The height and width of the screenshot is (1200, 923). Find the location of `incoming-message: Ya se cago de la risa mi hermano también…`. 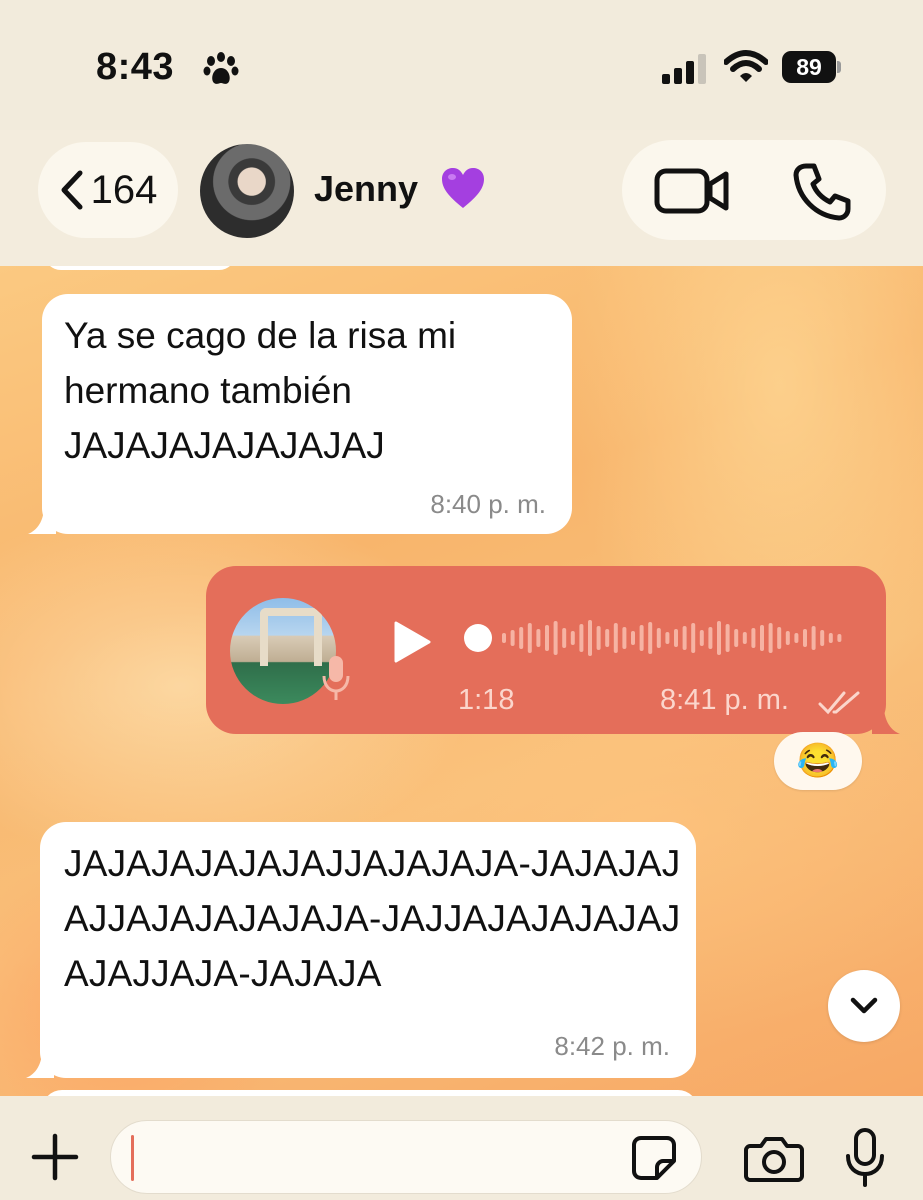

incoming-message: Ya se cago de la risa mi hermano también… is located at coordinates (300, 414).